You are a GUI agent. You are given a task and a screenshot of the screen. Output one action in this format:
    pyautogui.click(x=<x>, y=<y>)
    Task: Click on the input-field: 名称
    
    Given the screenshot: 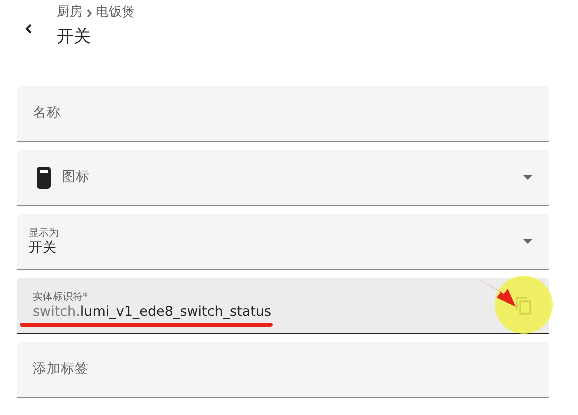 What is the action you would take?
    pyautogui.click(x=283, y=114)
    